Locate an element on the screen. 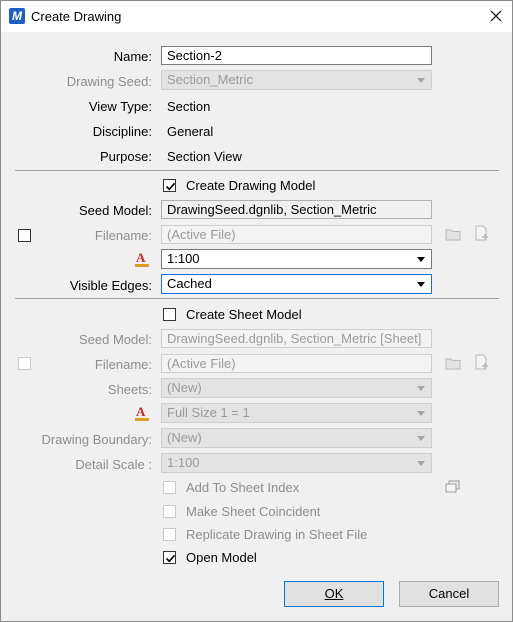  window-title: Create Drawing is located at coordinates (76, 16).